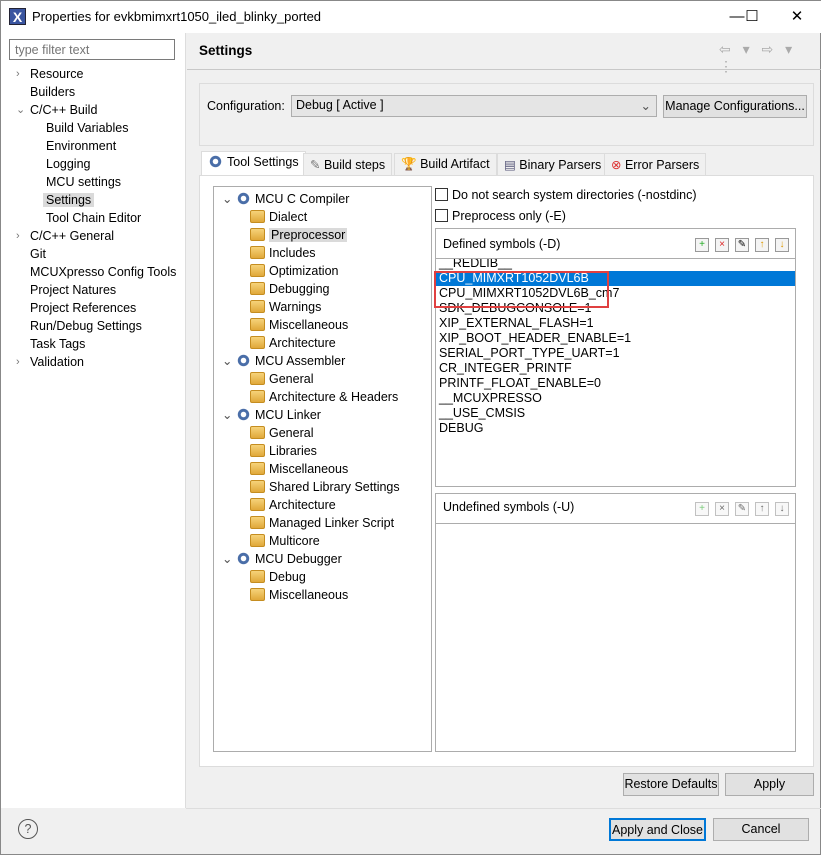  What do you see at coordinates (294, 271) in the screenshot?
I see `tool-item: Optimization` at bounding box center [294, 271].